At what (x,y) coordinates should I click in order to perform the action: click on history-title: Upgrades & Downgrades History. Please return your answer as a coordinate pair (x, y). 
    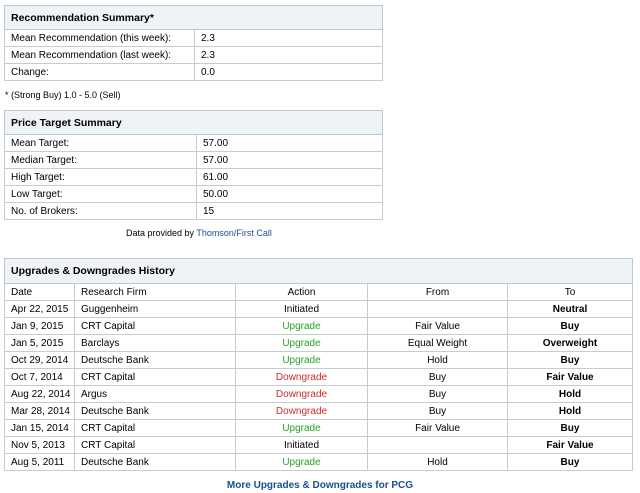
    Looking at the image, I should click on (318, 271).